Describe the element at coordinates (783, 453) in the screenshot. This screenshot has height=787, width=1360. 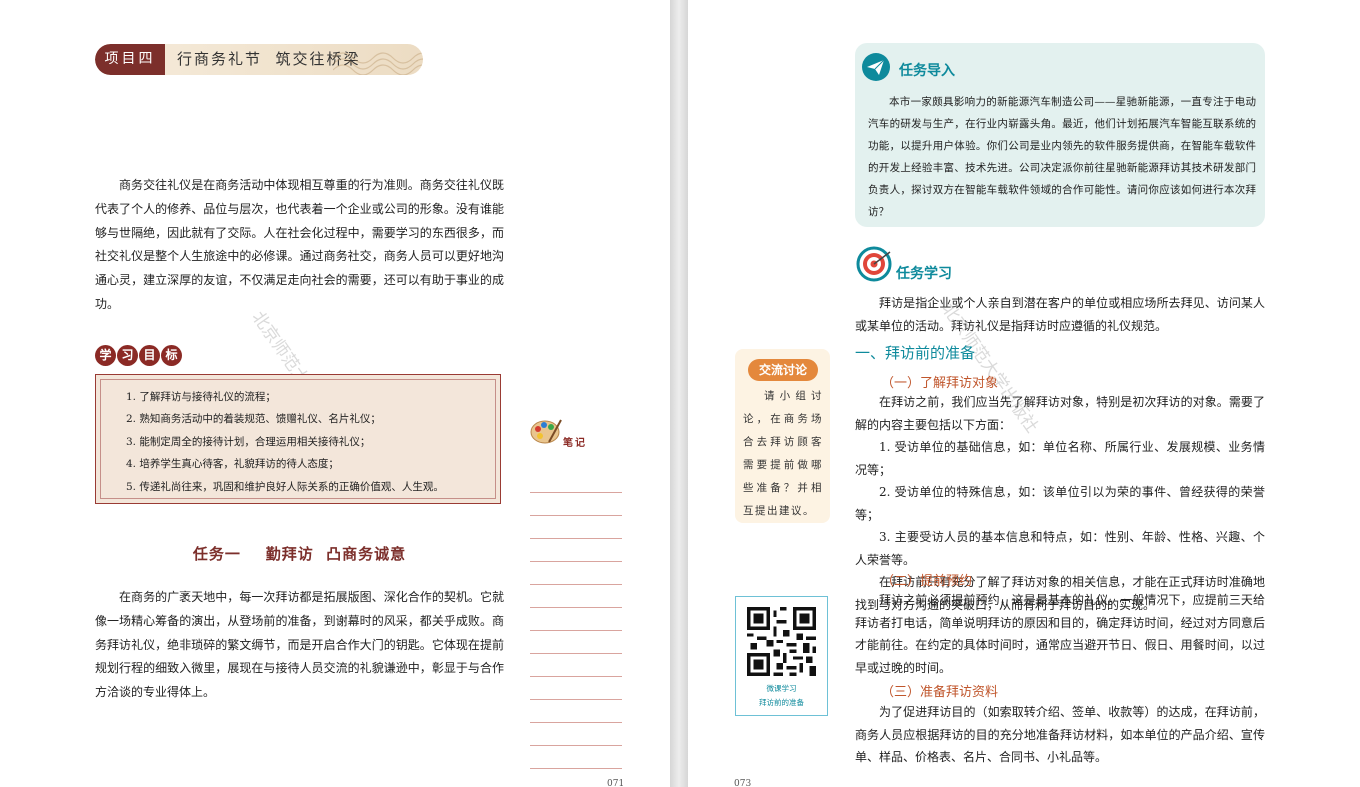
I see `discussion-body: 请小组讨论，在商务场合去拜访顾客需要提前做哪些准备？并相互提出建议。` at that location.